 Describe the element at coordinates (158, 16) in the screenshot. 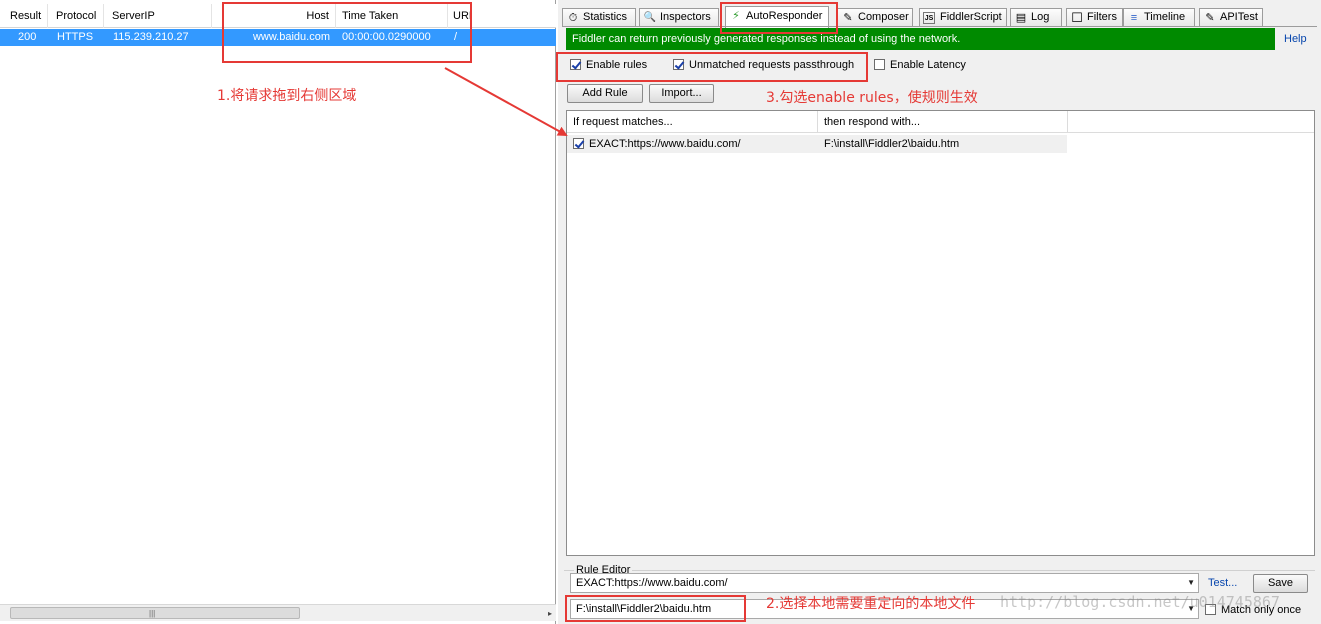

I see `column-serverip: ServerIP` at that location.